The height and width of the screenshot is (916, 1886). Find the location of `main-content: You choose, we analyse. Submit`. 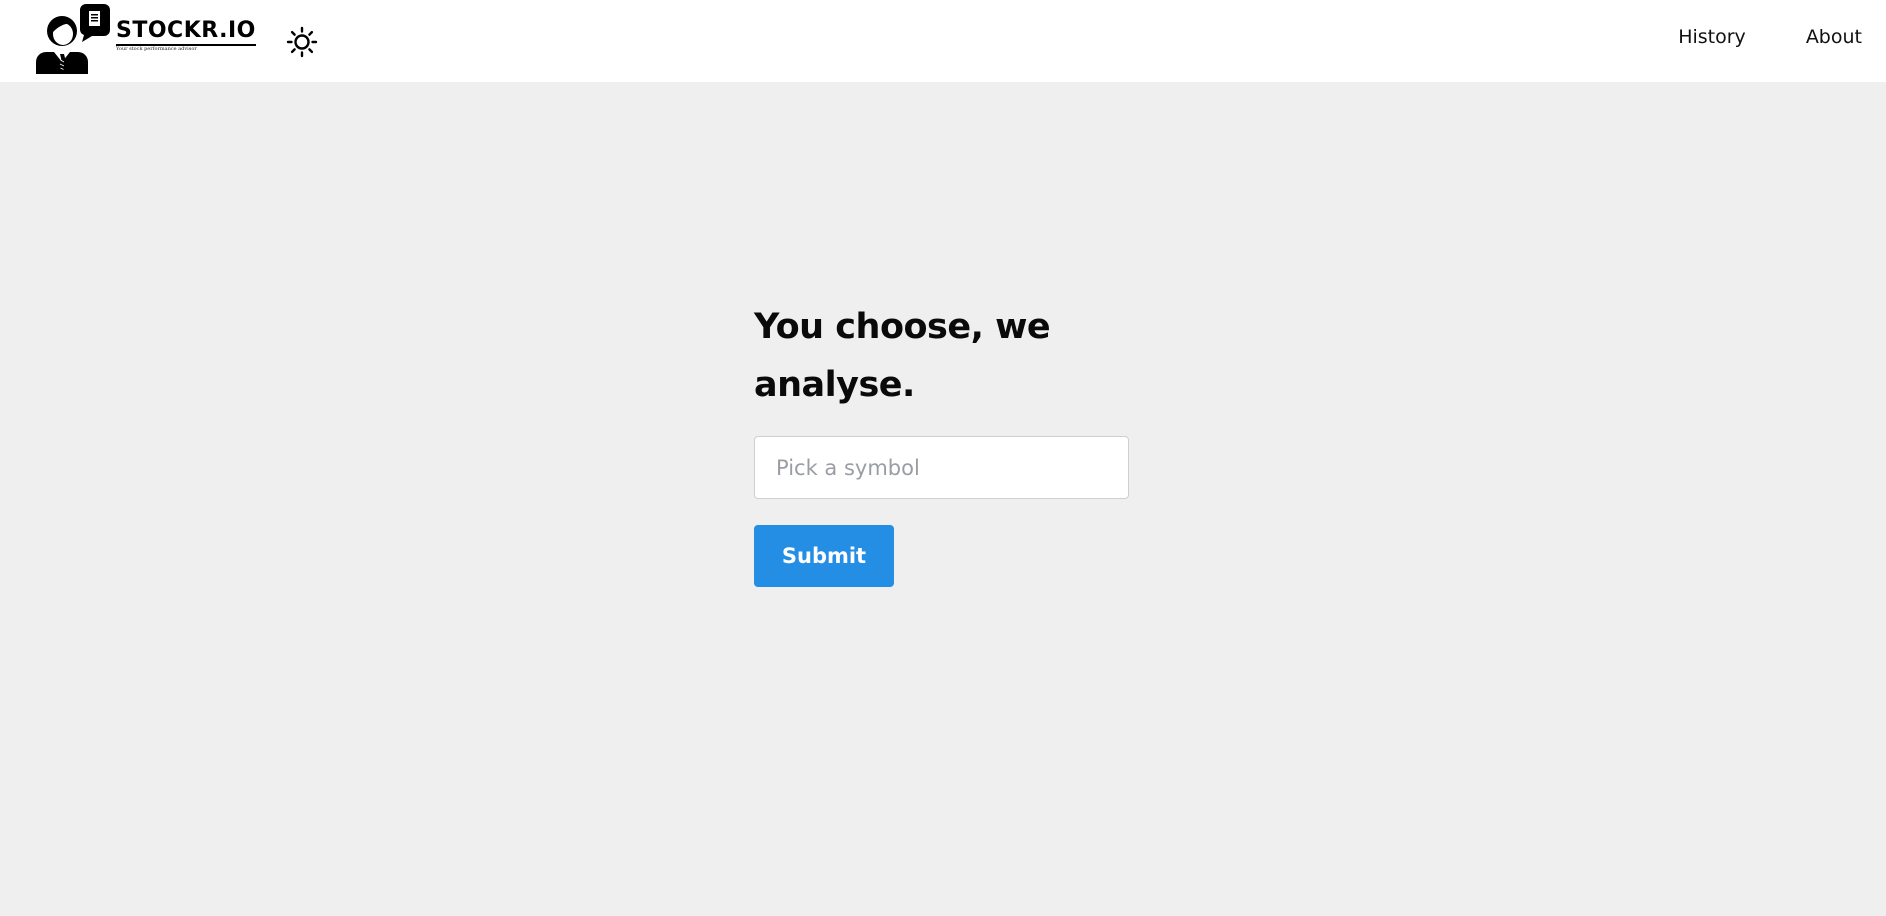

main-content: You choose, we analyse. Submit is located at coordinates (944, 442).